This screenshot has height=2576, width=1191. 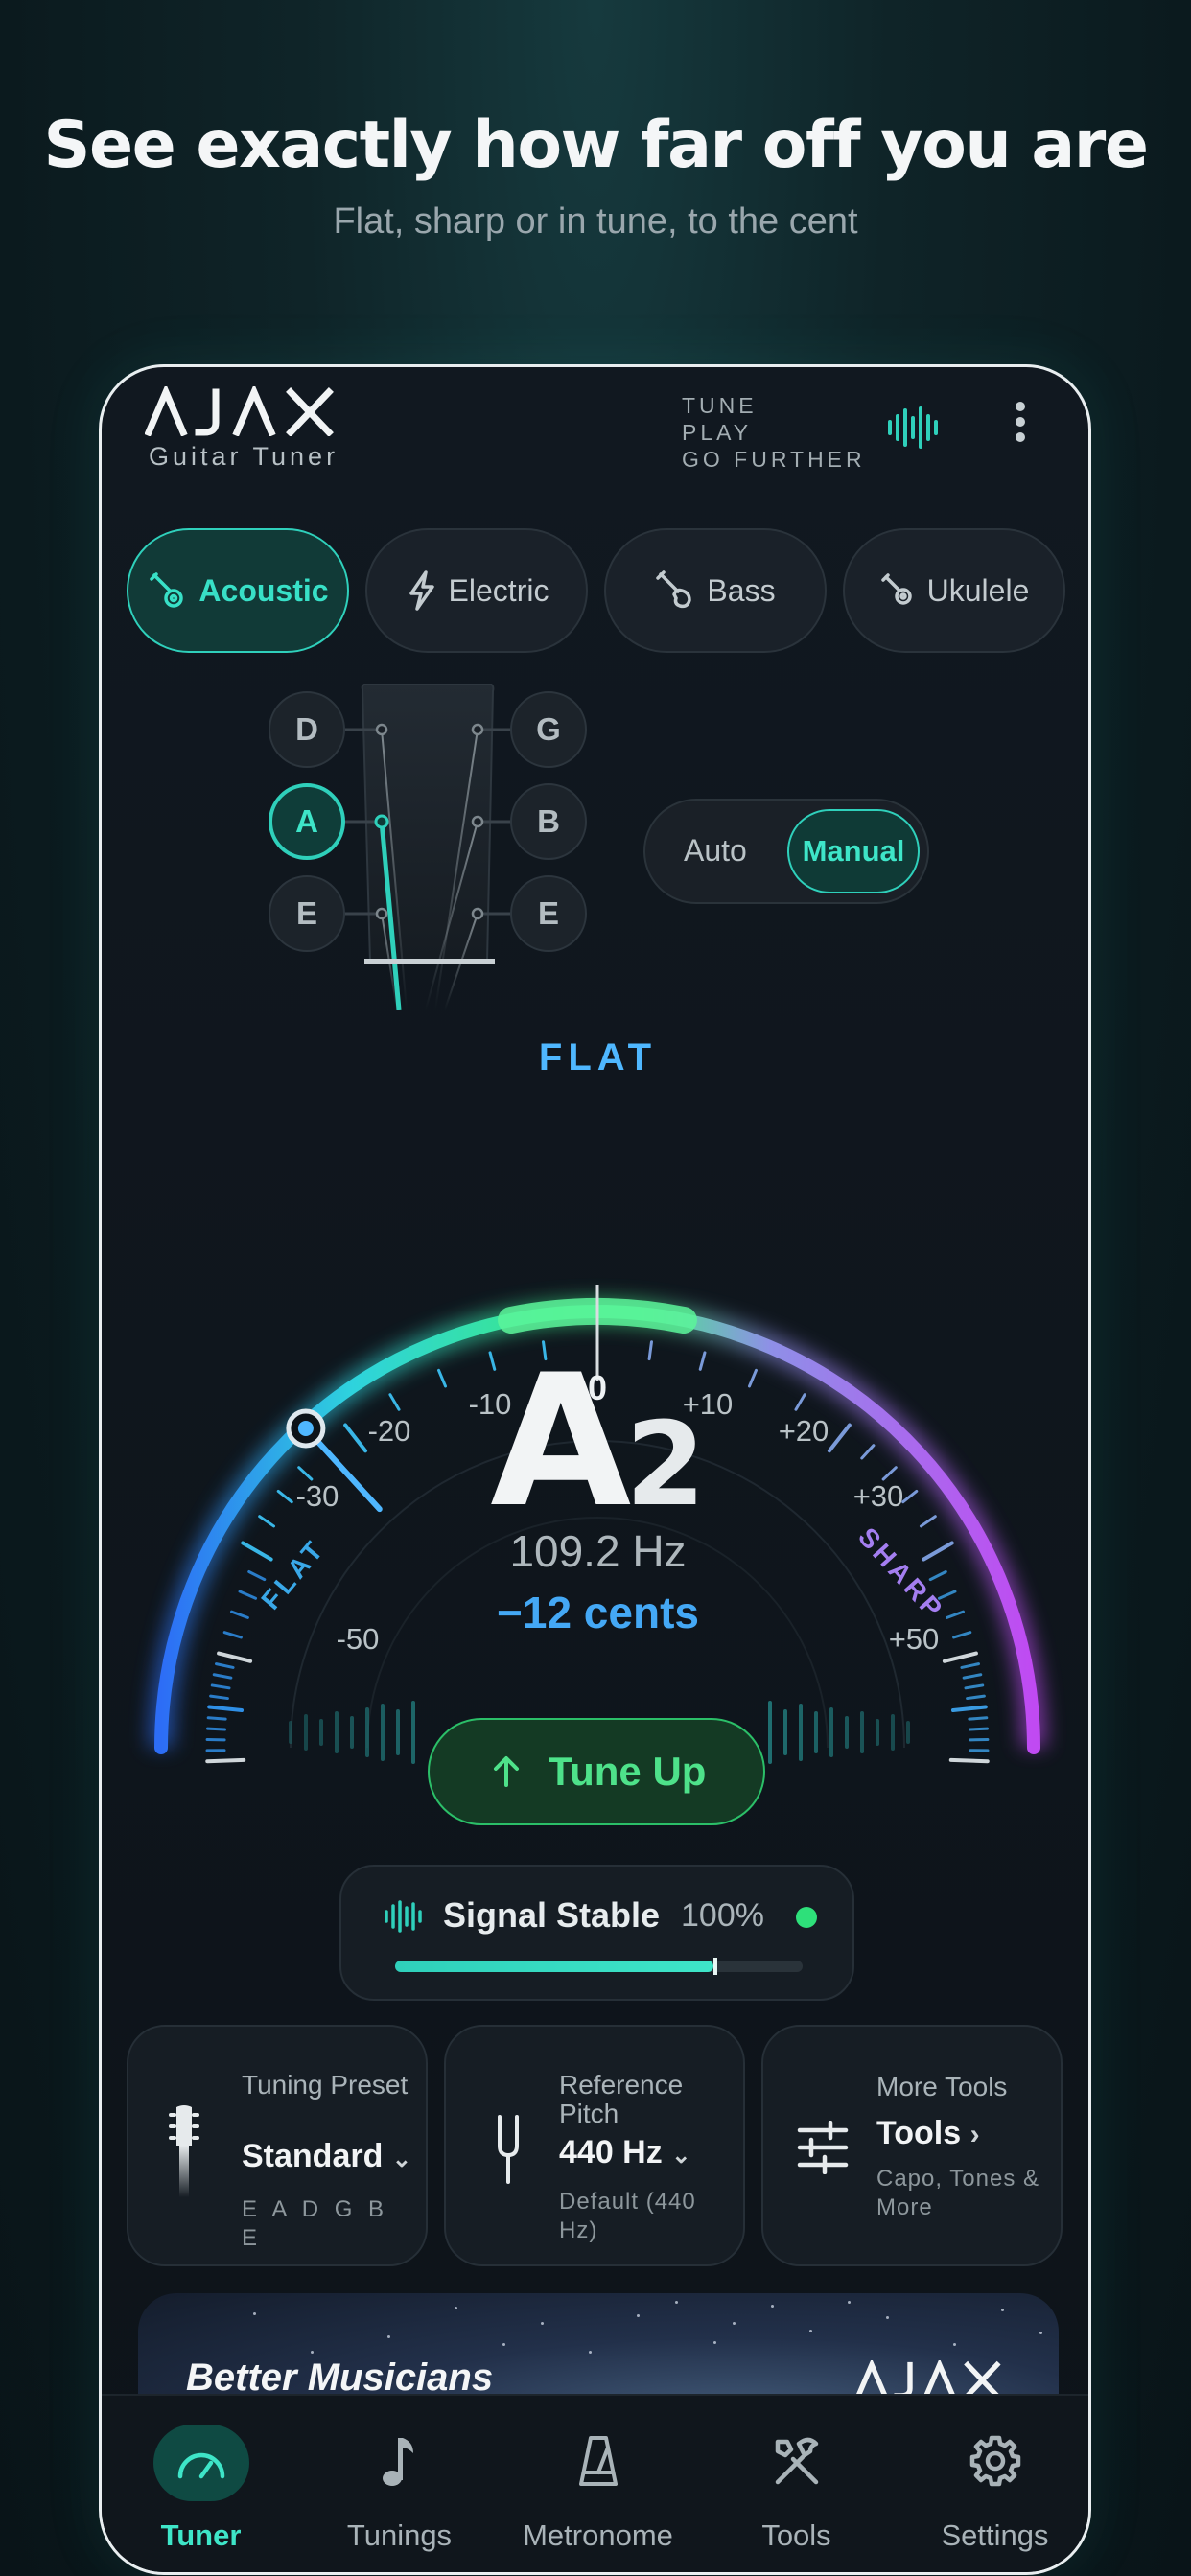 I want to click on peg-e-low: E, so click(x=307, y=914).